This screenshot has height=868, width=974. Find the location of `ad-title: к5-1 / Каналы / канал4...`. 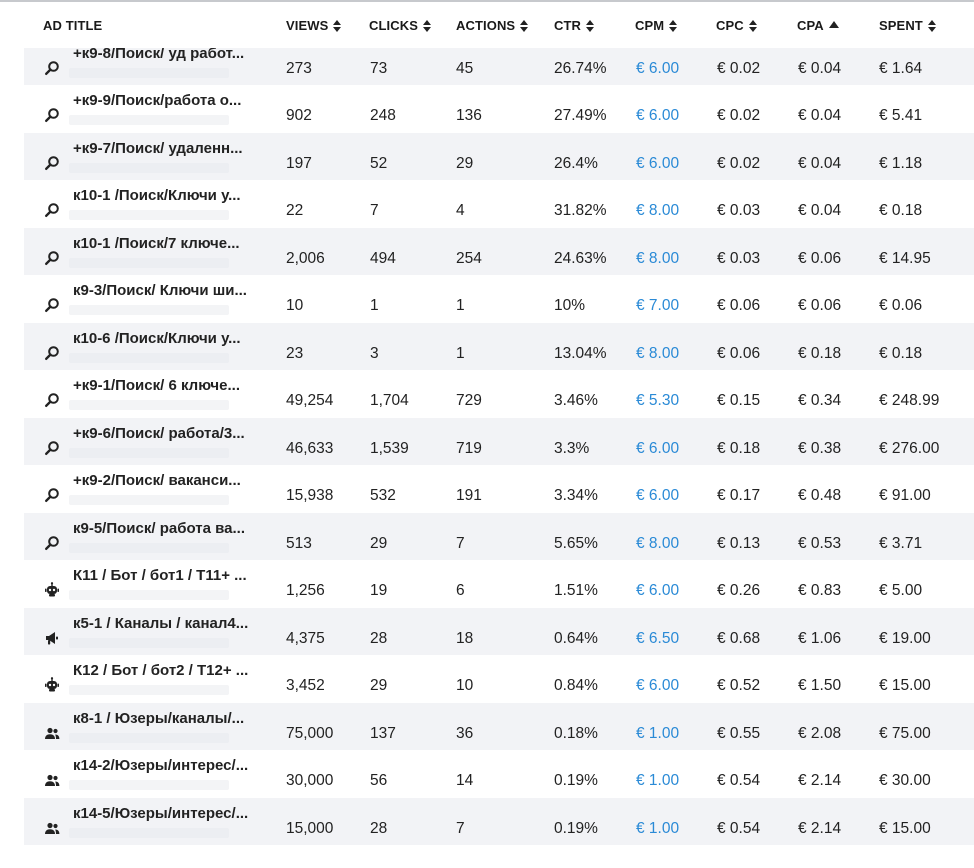

ad-title: к5-1 / Каналы / канал4... is located at coordinates (160, 623).